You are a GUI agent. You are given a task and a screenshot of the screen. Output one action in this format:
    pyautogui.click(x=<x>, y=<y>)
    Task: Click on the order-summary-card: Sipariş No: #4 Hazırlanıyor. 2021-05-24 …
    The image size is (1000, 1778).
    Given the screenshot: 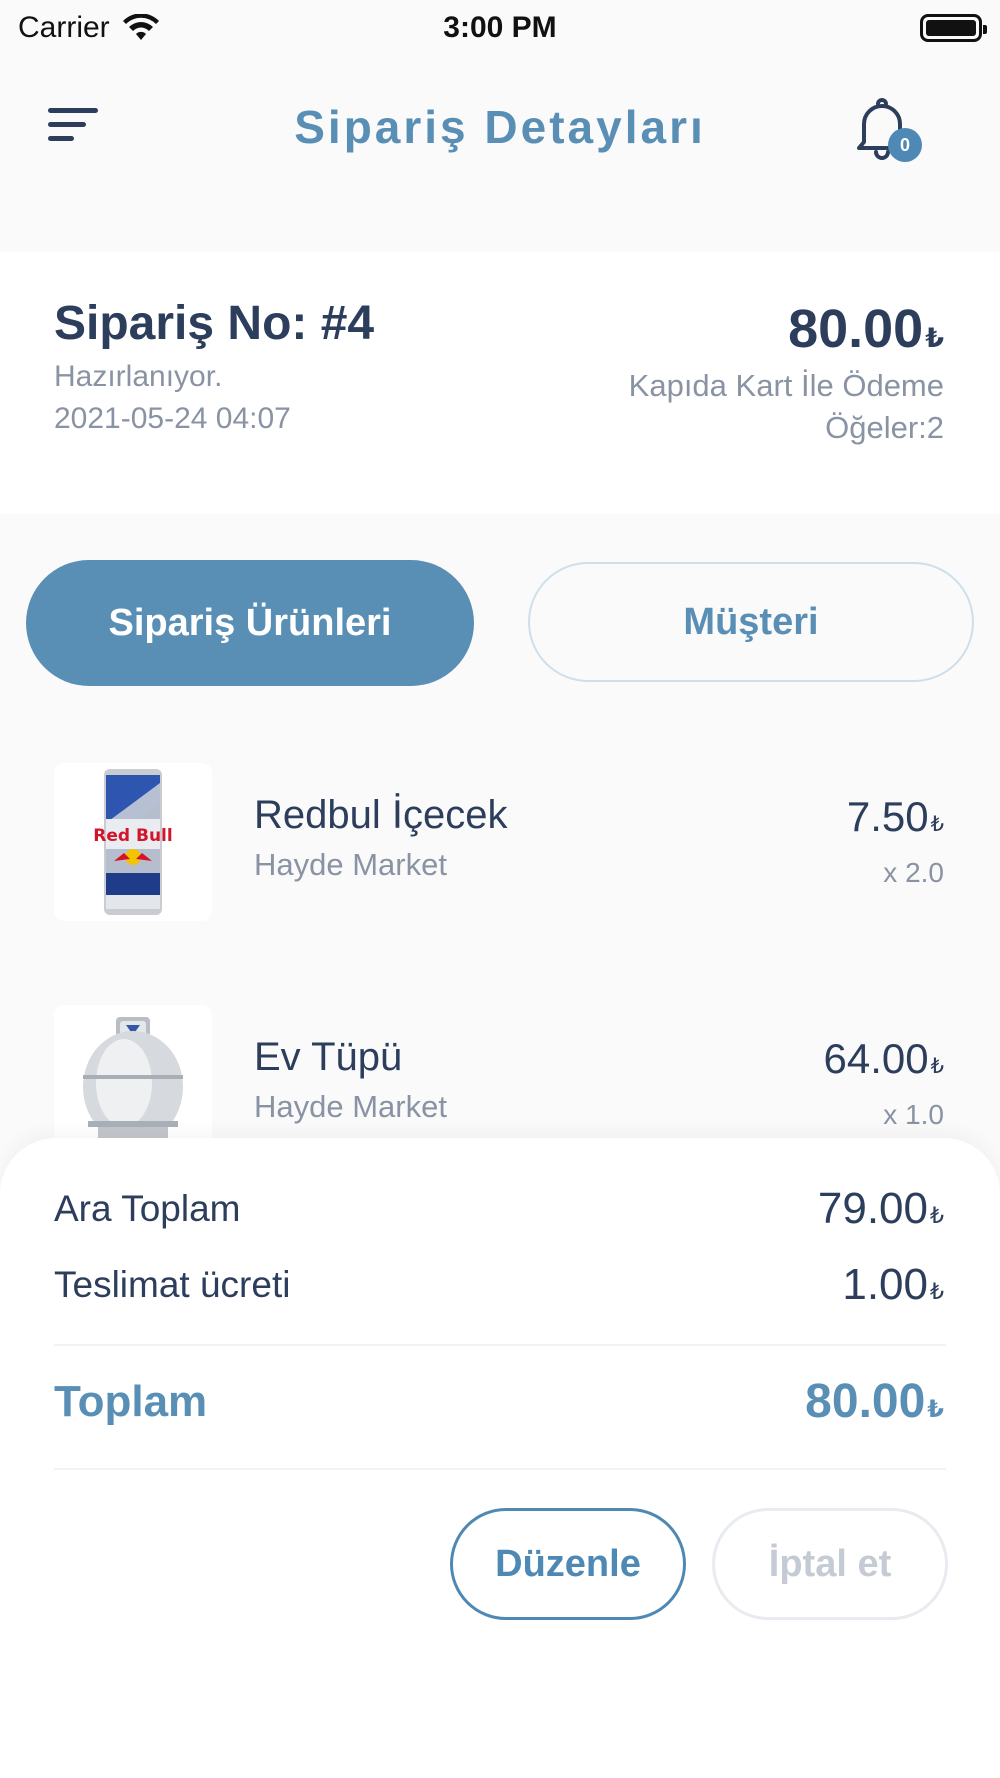 What is the action you would take?
    pyautogui.click(x=500, y=383)
    